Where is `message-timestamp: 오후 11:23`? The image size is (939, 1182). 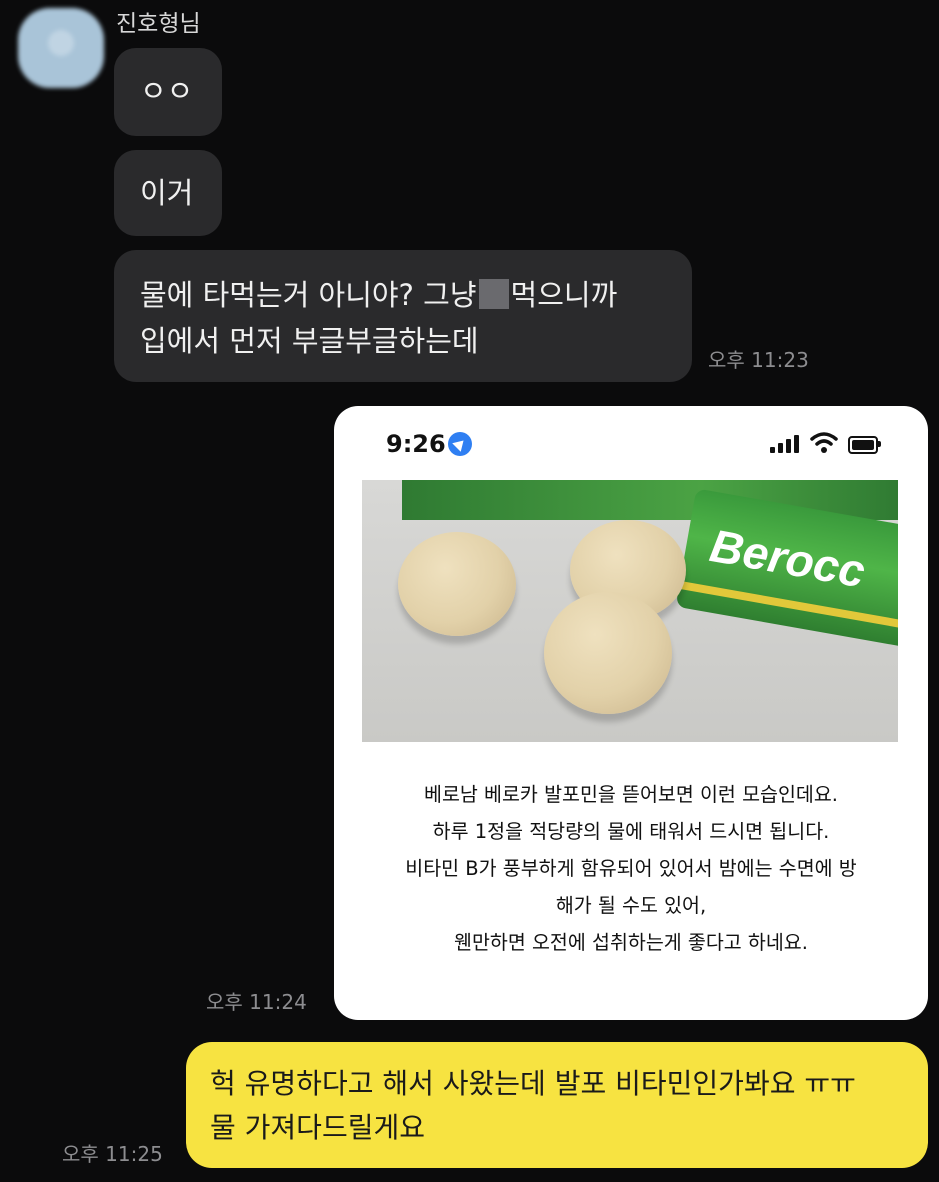 message-timestamp: 오후 11:23 is located at coordinates (758, 360).